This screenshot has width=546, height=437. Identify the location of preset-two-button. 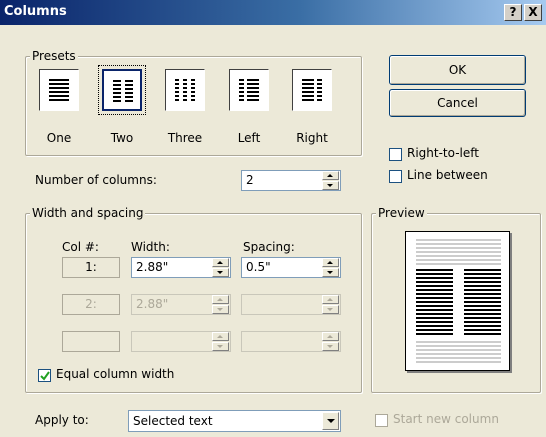
(122, 90).